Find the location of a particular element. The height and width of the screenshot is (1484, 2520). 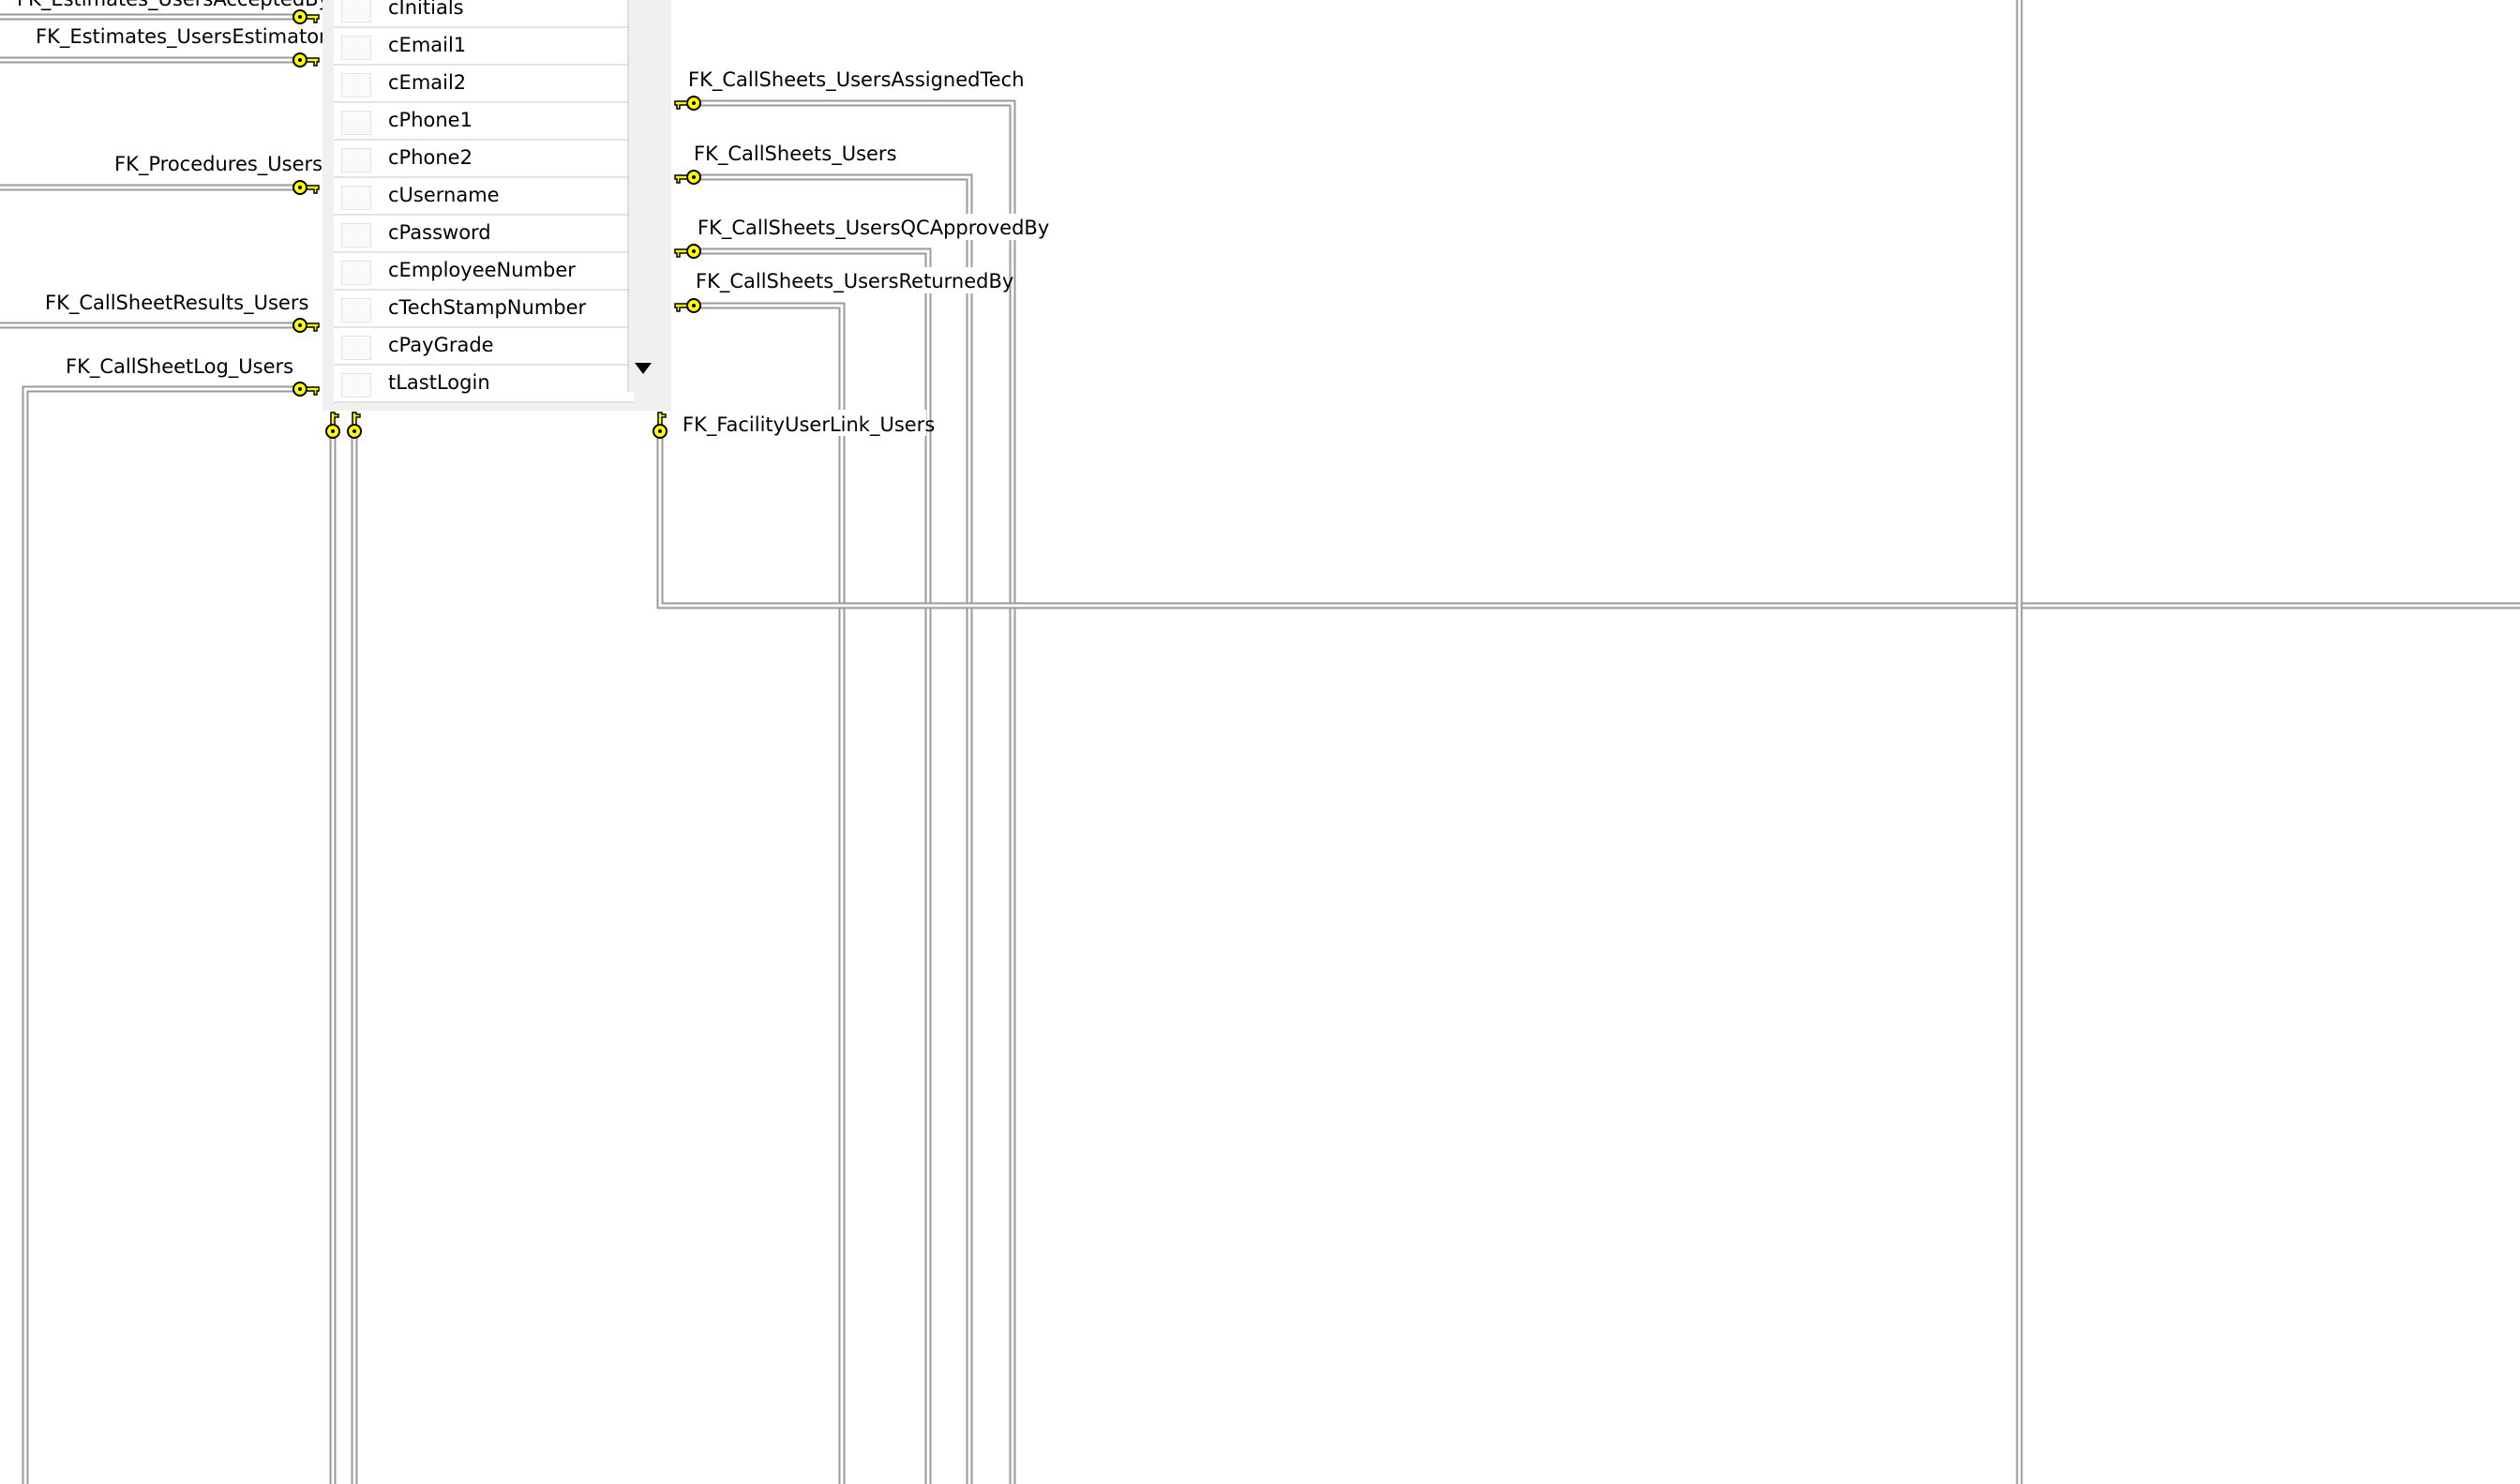

column-name: cEmail2 is located at coordinates (427, 82).